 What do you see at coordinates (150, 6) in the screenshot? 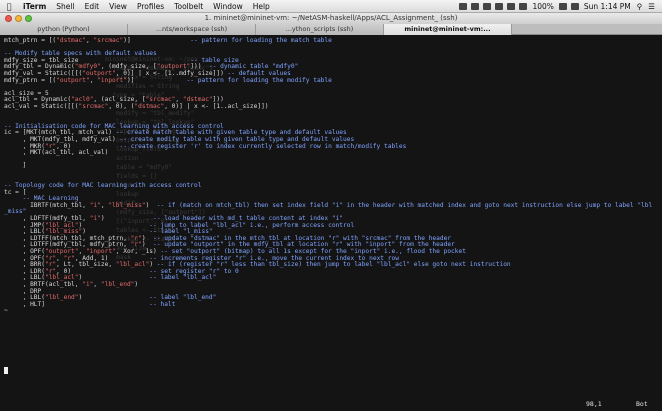
I see `menu-profiles: Profiles` at bounding box center [150, 6].